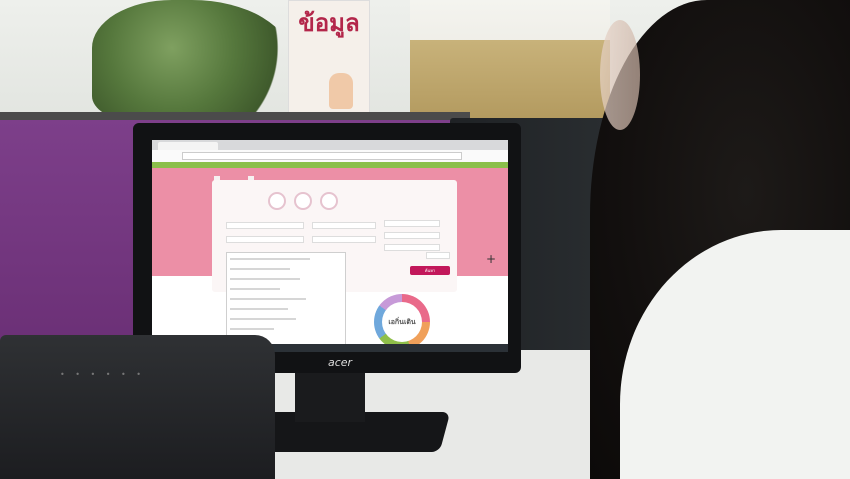 This screenshot has width=850, height=479. Describe the element at coordinates (510, 80) in the screenshot. I see `wooden-cabinet` at that location.